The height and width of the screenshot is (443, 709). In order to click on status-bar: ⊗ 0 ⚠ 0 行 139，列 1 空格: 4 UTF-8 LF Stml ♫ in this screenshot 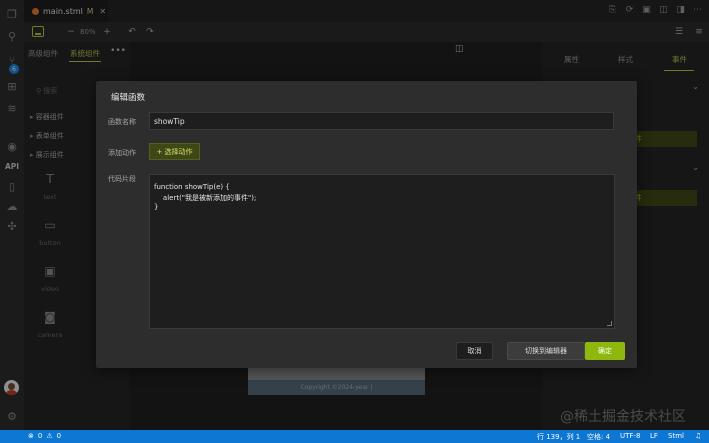, I will do `click(354, 436)`.